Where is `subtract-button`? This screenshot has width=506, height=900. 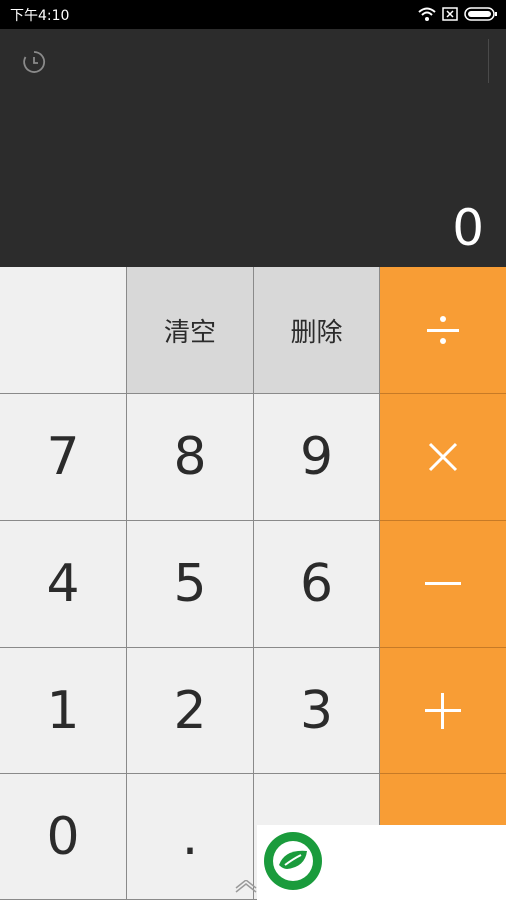 subtract-button is located at coordinates (443, 584).